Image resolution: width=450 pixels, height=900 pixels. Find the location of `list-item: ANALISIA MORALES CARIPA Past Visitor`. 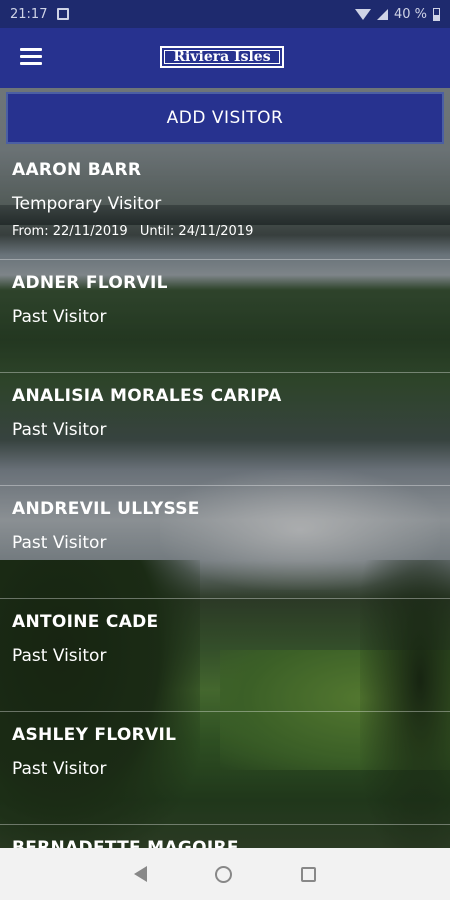

list-item: ANALISIA MORALES CARIPA Past Visitor is located at coordinates (225, 430).